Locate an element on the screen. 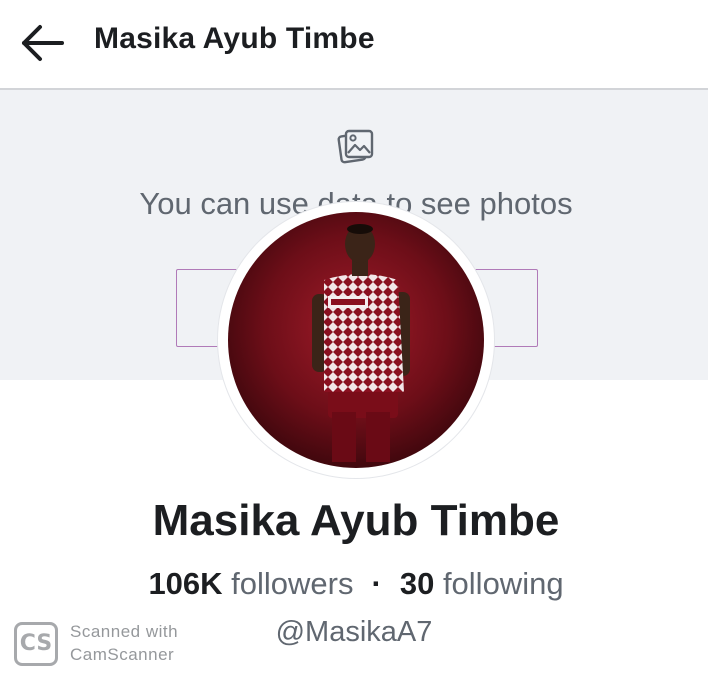 The height and width of the screenshot is (680, 708). camscanner-logo: CS is located at coordinates (36, 644).